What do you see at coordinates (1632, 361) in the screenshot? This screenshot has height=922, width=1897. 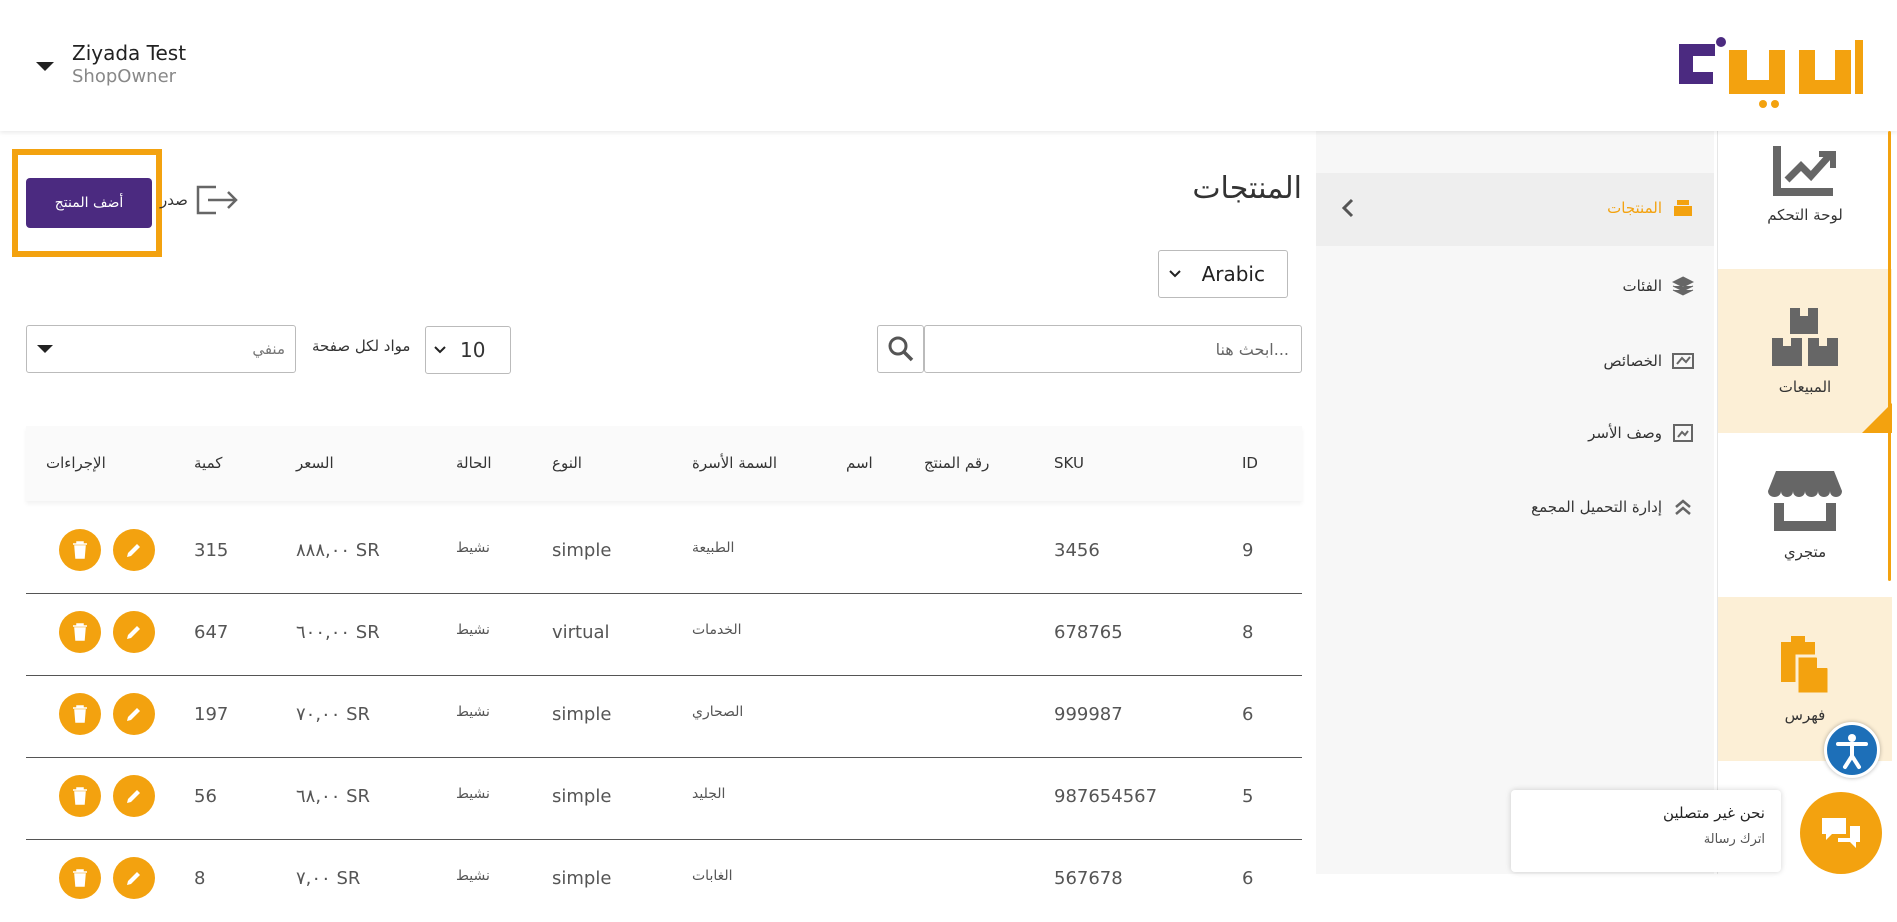 I see `subnav-item-label: الخصائص` at bounding box center [1632, 361].